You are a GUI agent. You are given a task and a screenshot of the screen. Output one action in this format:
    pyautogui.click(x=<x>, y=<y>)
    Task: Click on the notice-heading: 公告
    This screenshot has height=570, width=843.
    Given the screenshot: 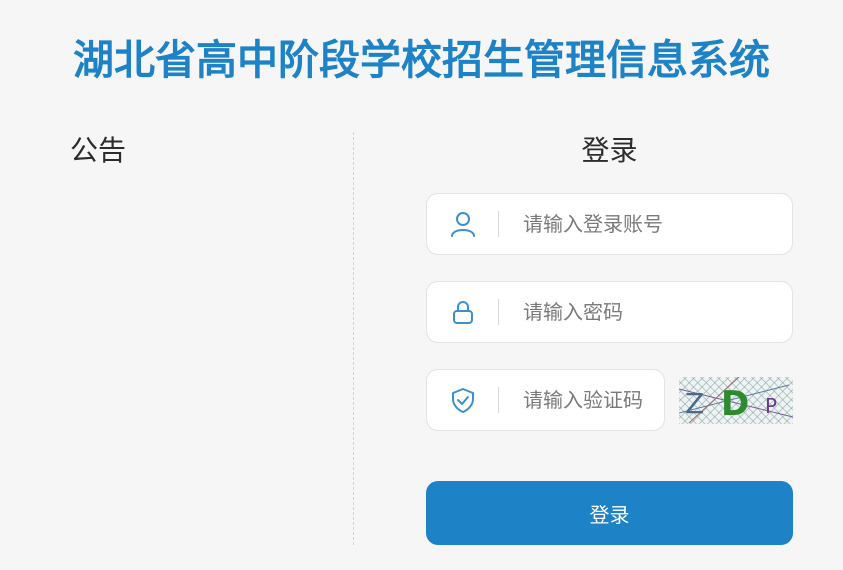 What is the action you would take?
    pyautogui.click(x=98, y=150)
    